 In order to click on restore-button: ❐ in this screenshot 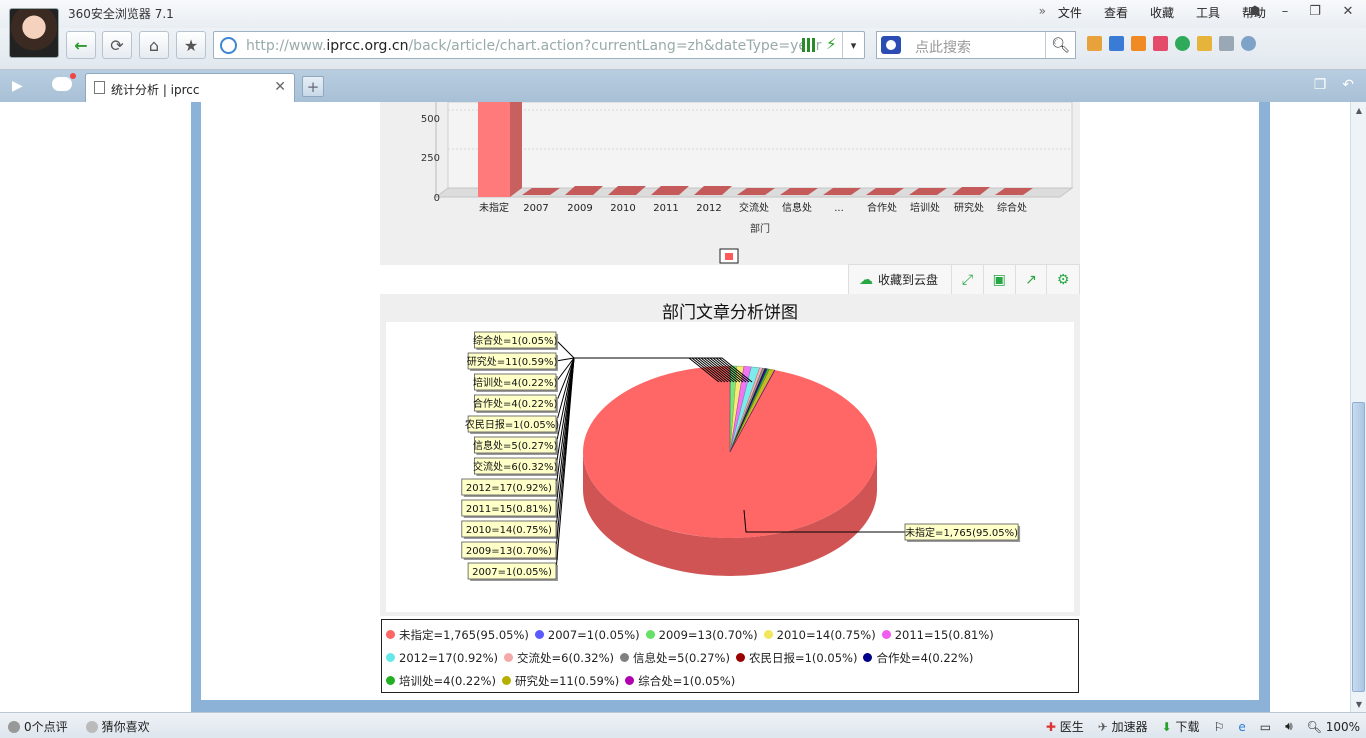, I will do `click(1315, 11)`.